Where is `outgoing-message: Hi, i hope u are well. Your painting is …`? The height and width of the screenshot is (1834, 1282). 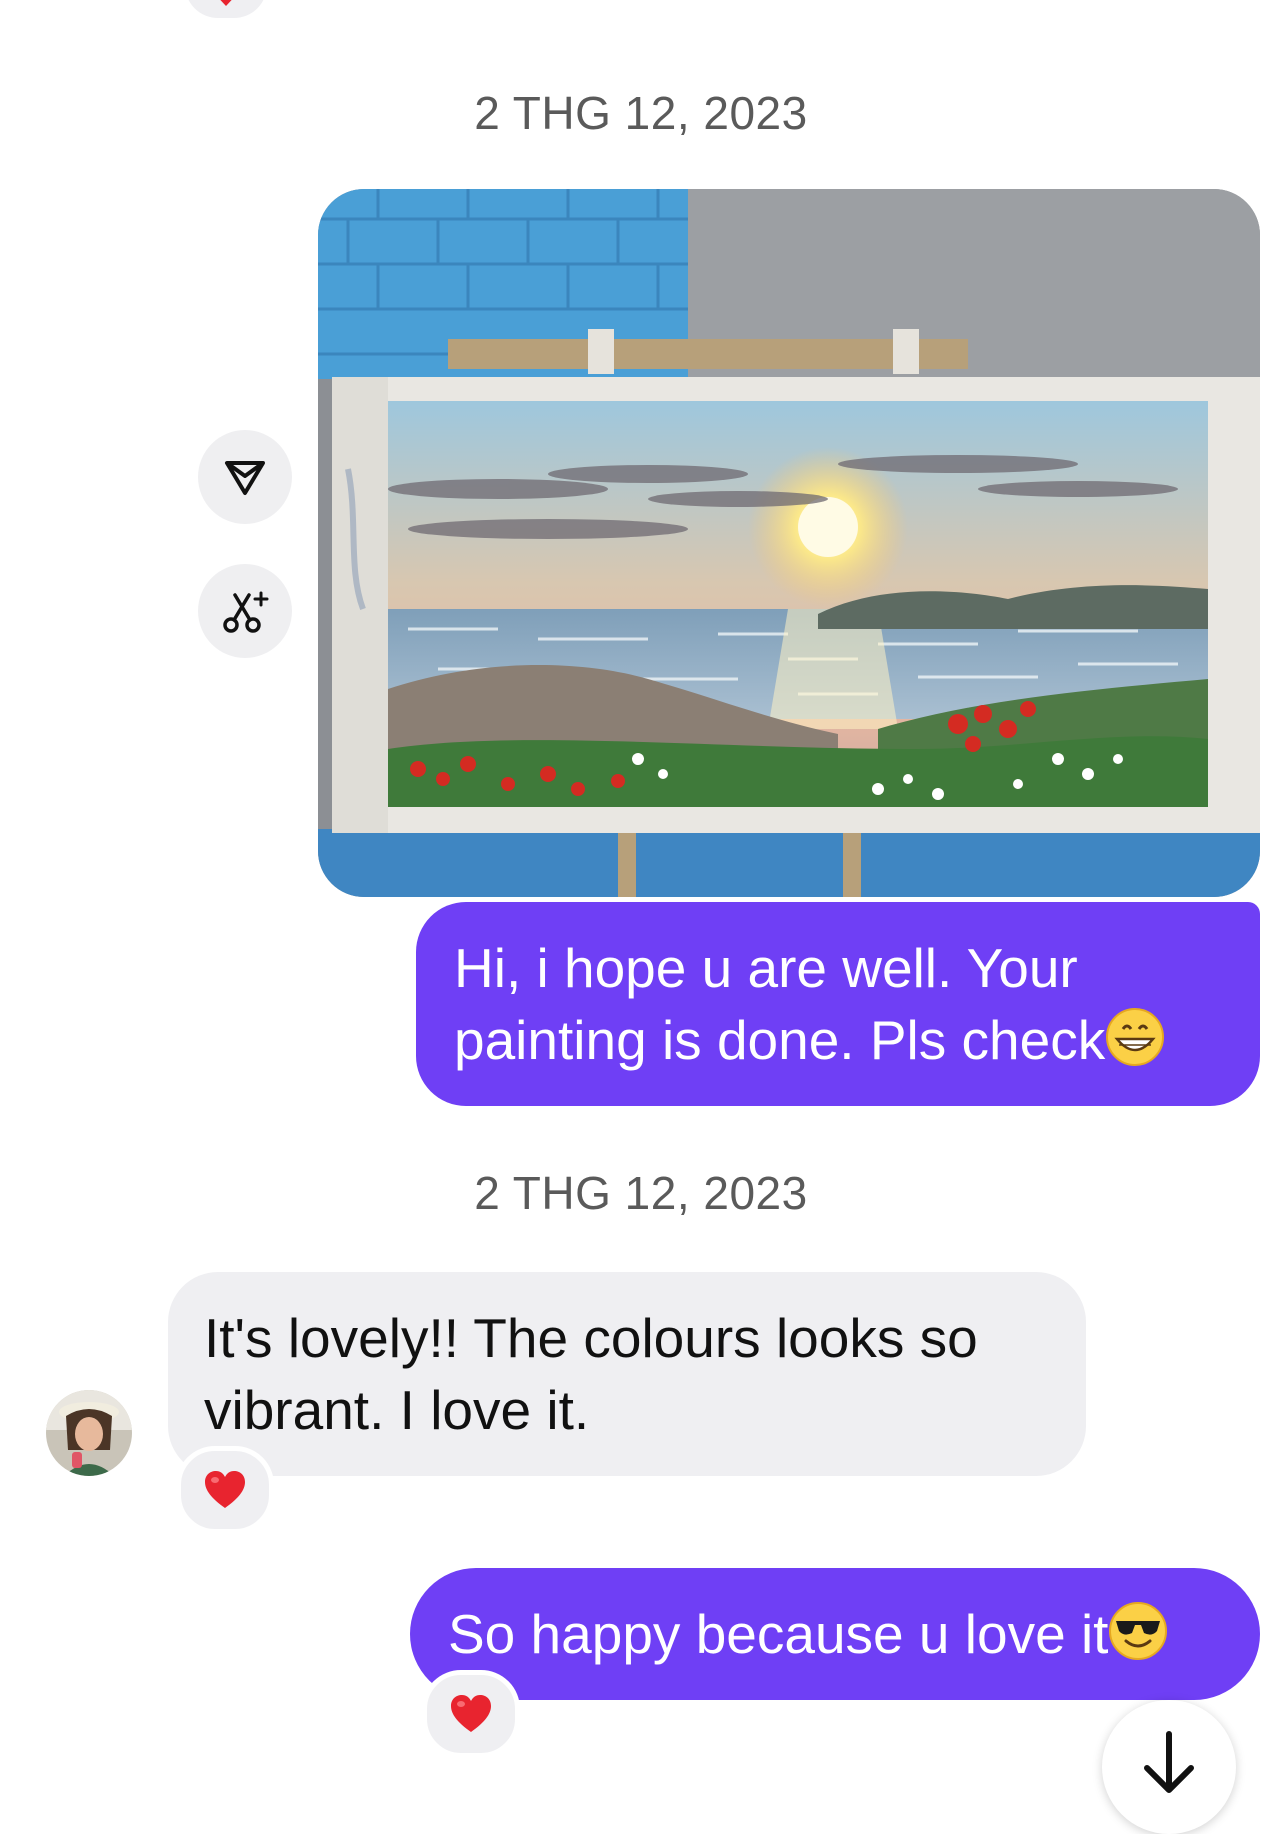
outgoing-message: Hi, i hope u are well. Your painting is … is located at coordinates (838, 1004).